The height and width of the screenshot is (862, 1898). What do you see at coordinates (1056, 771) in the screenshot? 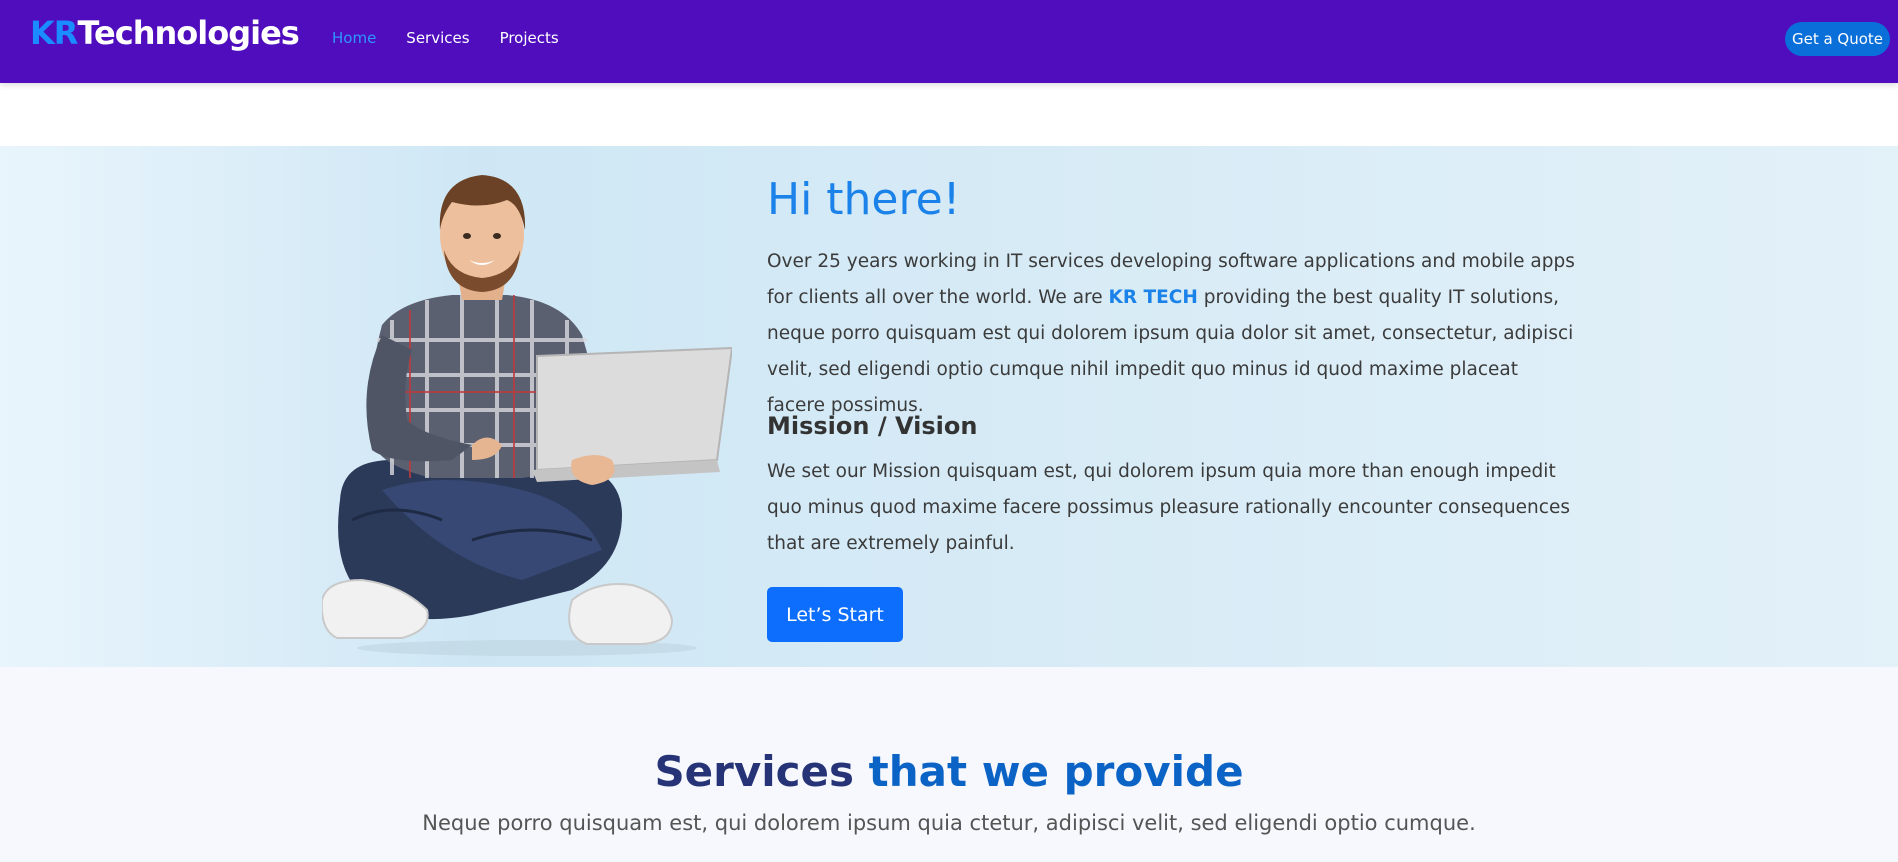
I see `services-title-accent: that we provide` at bounding box center [1056, 771].